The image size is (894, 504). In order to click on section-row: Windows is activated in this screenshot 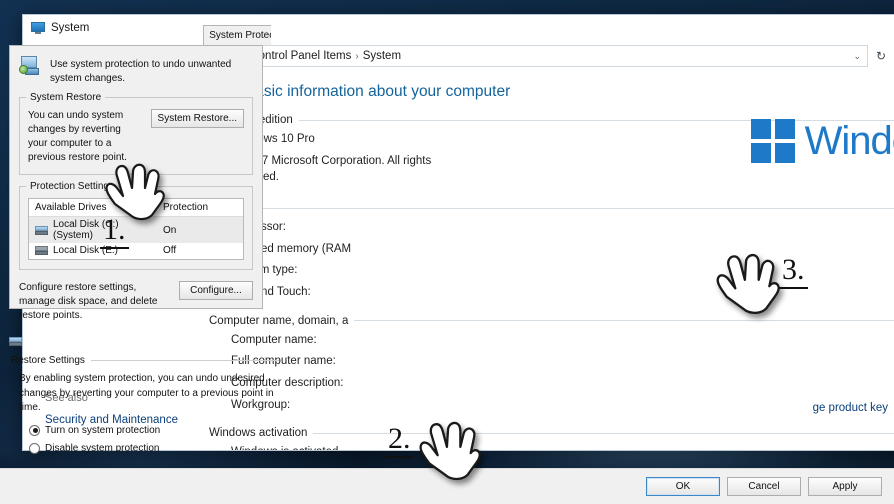, I will do `click(562, 447)`.